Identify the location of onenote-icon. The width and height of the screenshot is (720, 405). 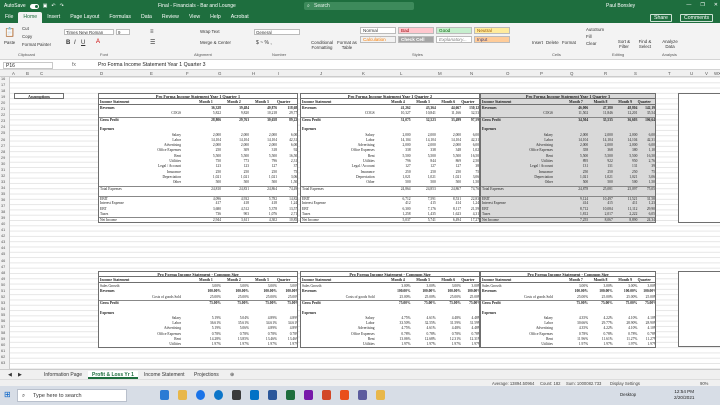
(308, 395).